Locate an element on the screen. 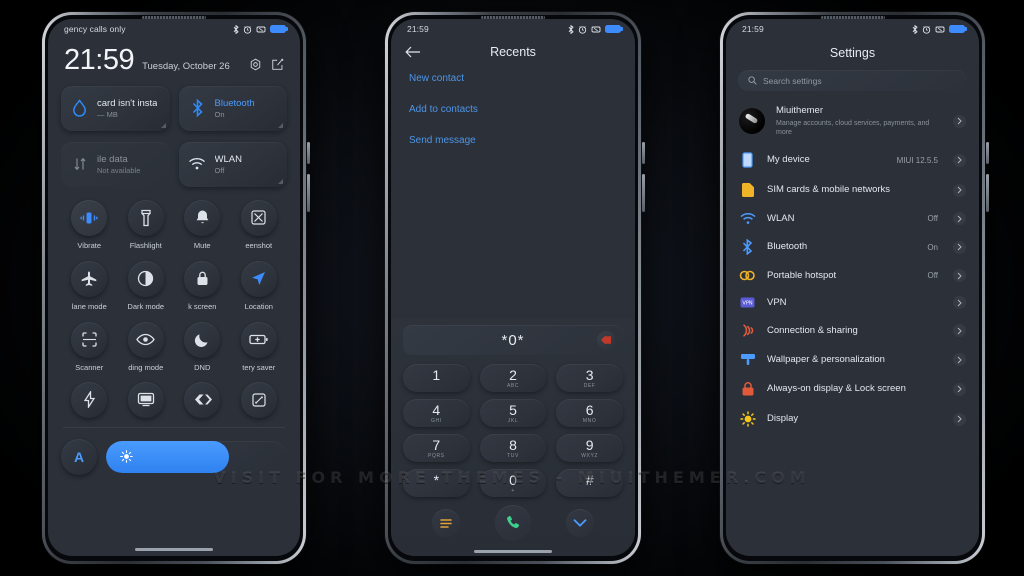 Image resolution: width=1024 pixels, height=576 pixels. quick-tile-label: DND is located at coordinates (202, 367).